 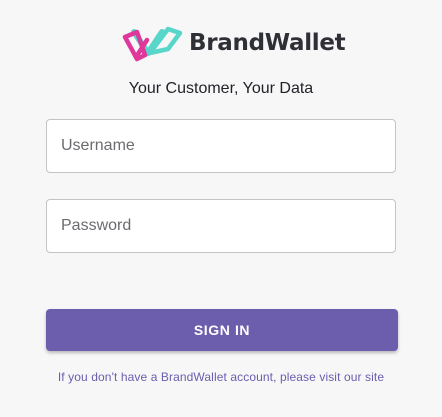 I want to click on sign-in-button: SIGN IN, so click(x=222, y=330).